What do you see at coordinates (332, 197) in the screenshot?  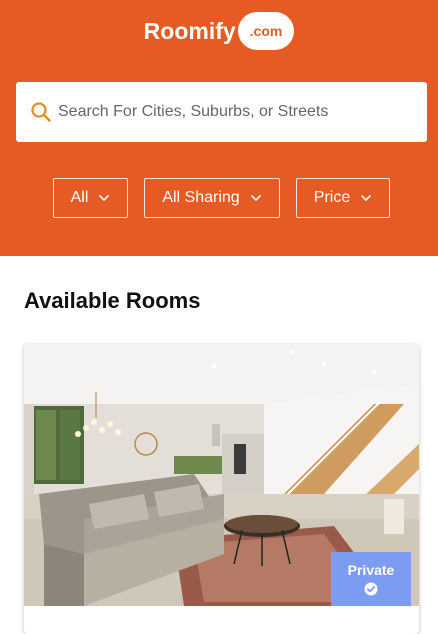 I see `filter-price-label: Price` at bounding box center [332, 197].